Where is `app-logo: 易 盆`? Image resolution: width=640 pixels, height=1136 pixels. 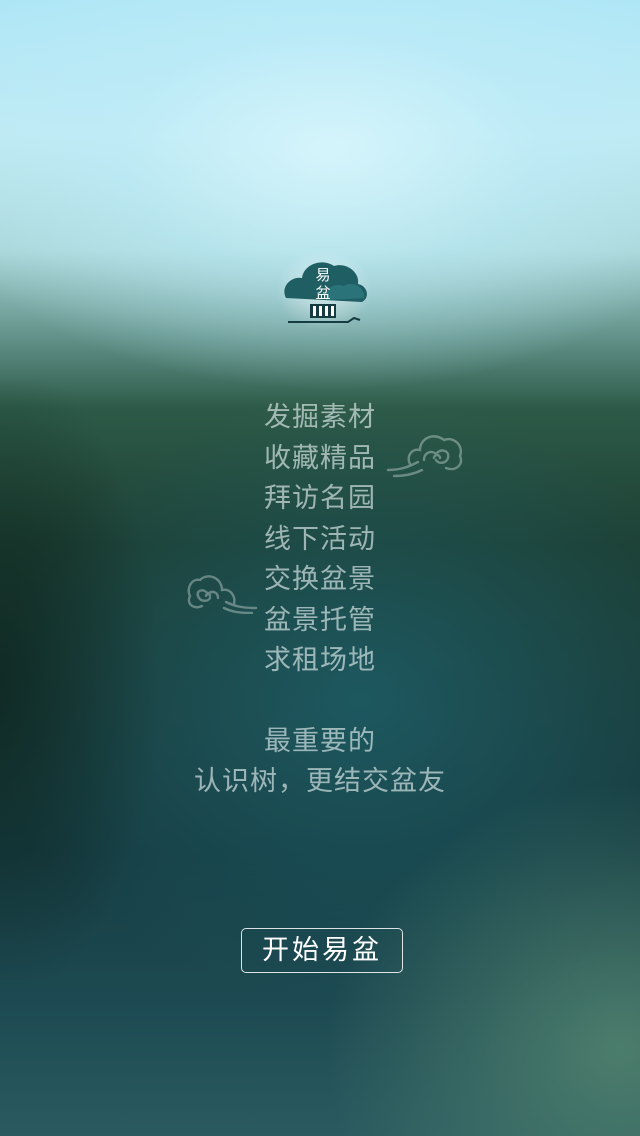 app-logo: 易 盆 is located at coordinates (324, 290).